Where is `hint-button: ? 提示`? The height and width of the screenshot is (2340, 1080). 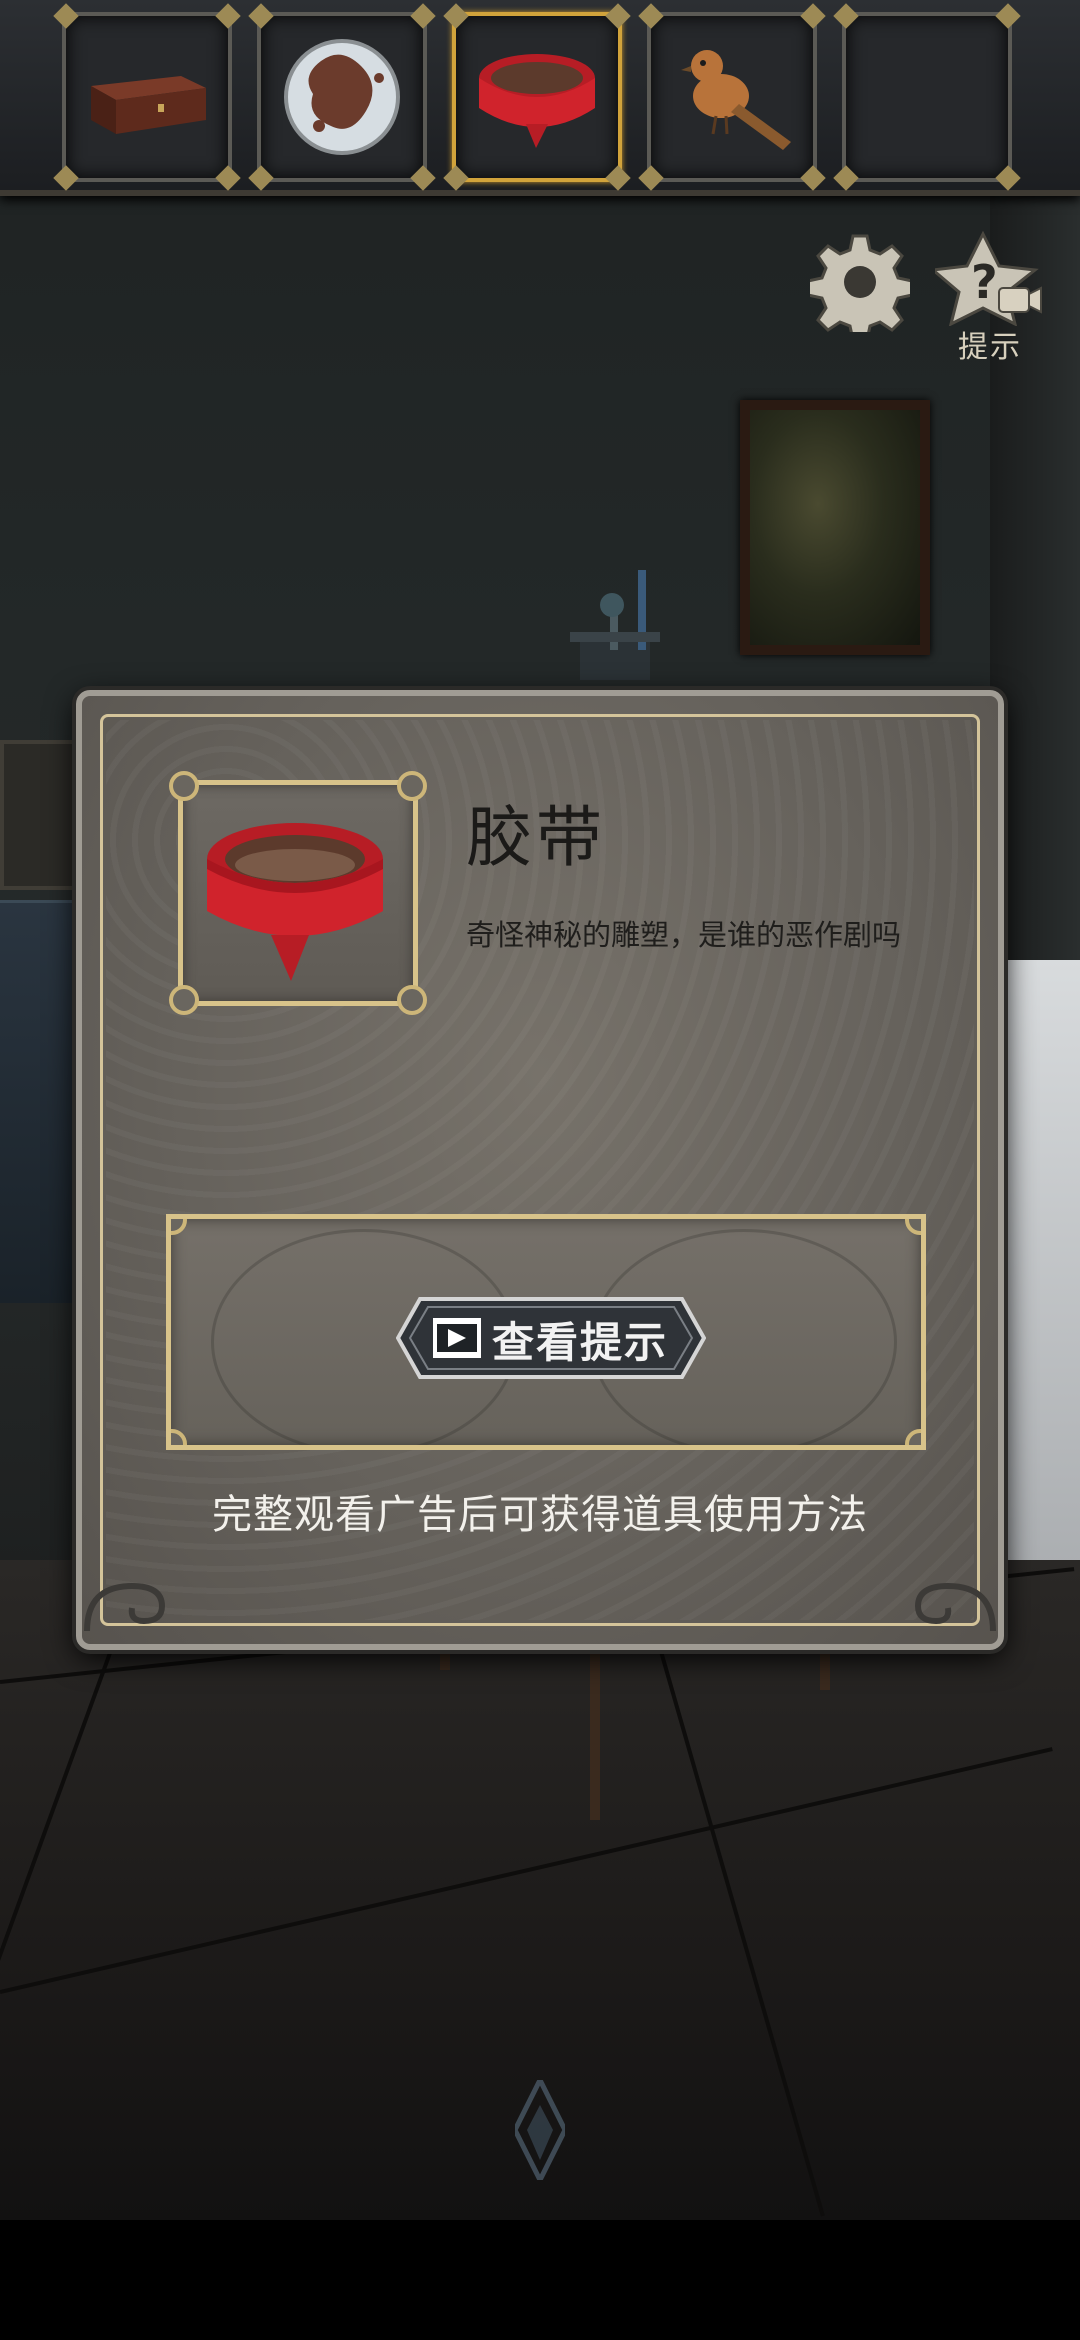 hint-button: ? 提示 is located at coordinates (987, 297).